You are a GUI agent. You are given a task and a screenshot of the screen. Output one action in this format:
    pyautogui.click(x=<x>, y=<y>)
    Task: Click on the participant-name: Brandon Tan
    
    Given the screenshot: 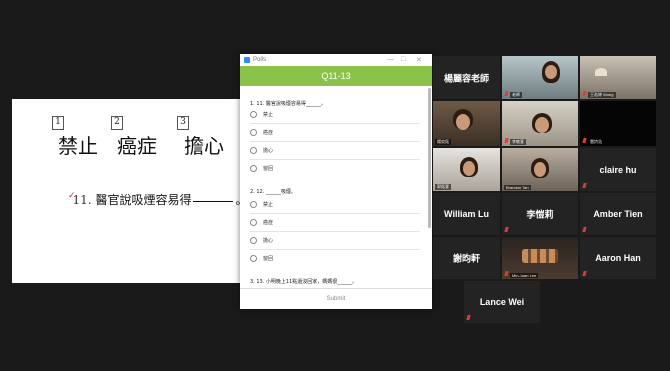 What is the action you would take?
    pyautogui.click(x=517, y=187)
    